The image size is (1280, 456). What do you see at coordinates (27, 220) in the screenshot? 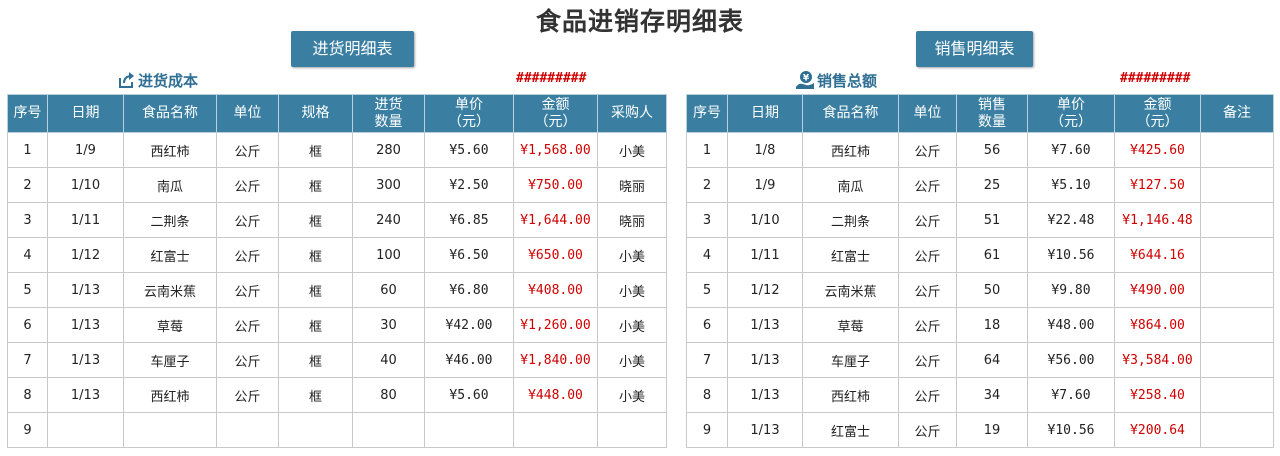
I see `purchase-cell-index: 3` at bounding box center [27, 220].